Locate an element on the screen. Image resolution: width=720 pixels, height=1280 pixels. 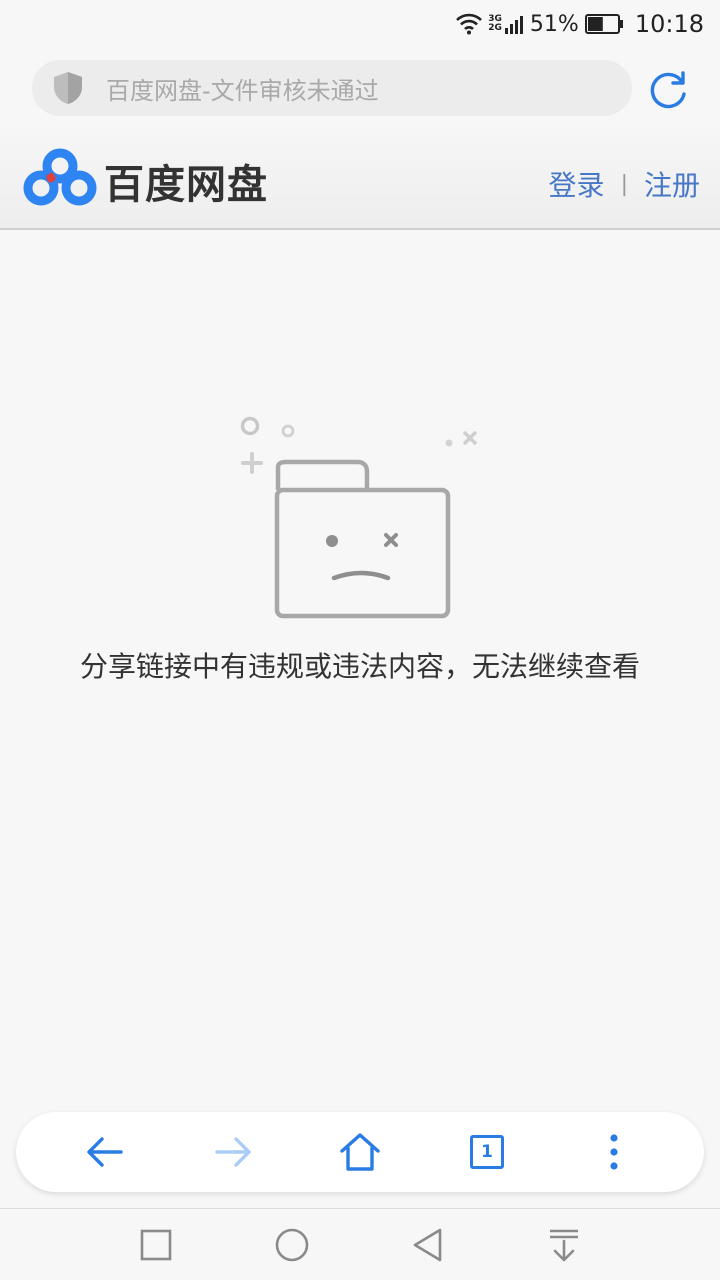
back-arrow-icon is located at coordinates (105, 1152).